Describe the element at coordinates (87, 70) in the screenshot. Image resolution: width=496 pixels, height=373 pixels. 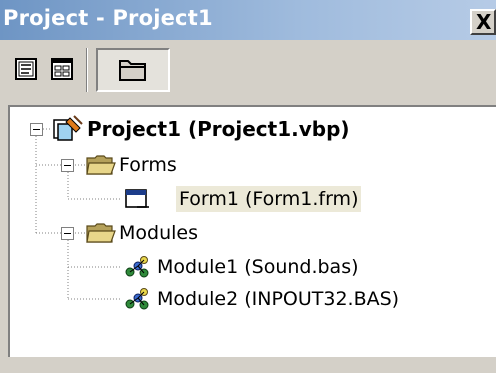
I see `toolbar-separator` at that location.